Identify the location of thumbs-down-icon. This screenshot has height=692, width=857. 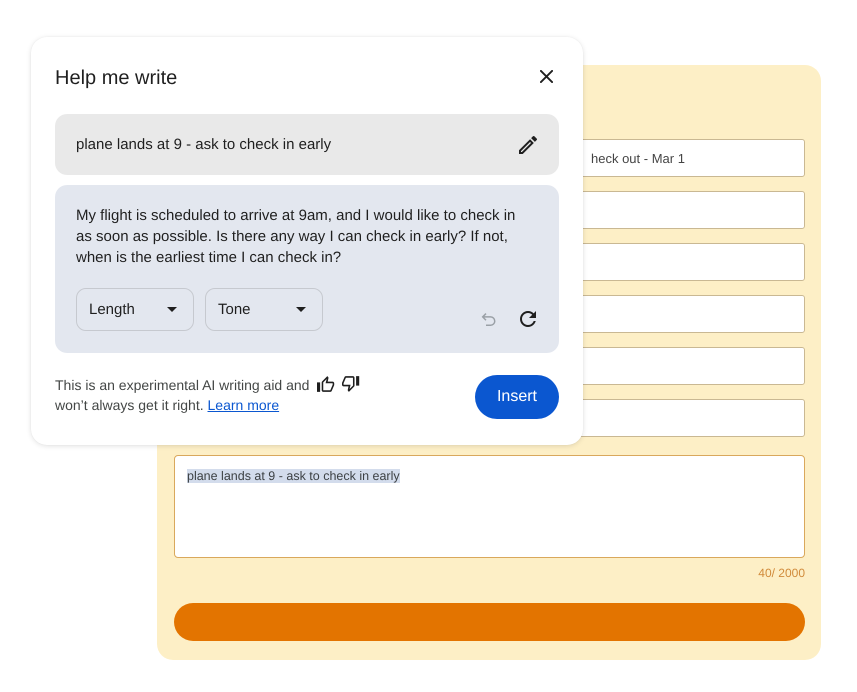
(351, 384).